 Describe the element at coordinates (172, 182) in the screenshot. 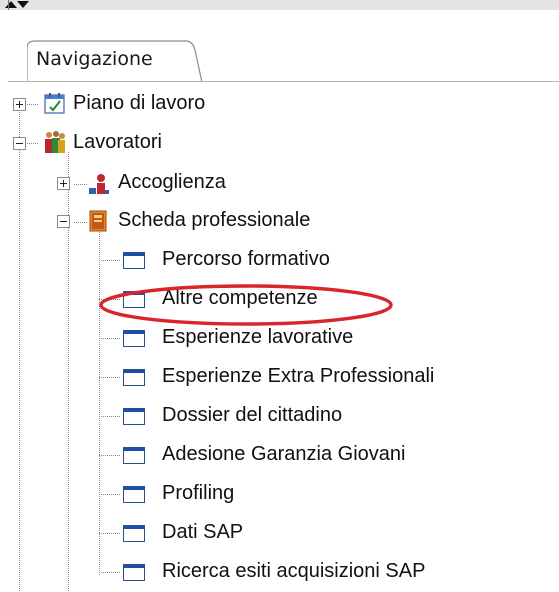

I see `tree-item-label: Accoglienza` at that location.